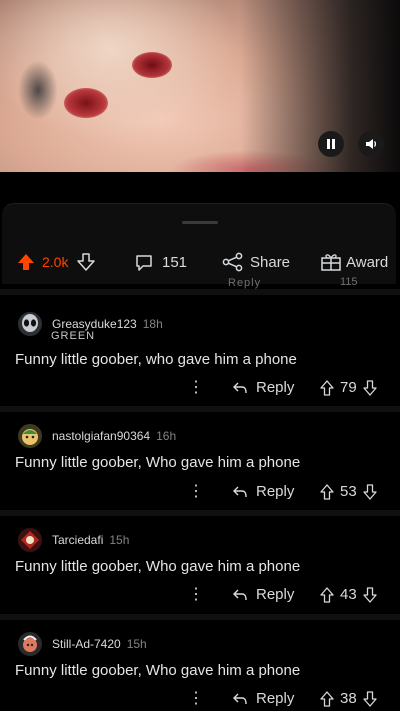 This screenshot has width=400, height=711. I want to click on pause-button, so click(331, 144).